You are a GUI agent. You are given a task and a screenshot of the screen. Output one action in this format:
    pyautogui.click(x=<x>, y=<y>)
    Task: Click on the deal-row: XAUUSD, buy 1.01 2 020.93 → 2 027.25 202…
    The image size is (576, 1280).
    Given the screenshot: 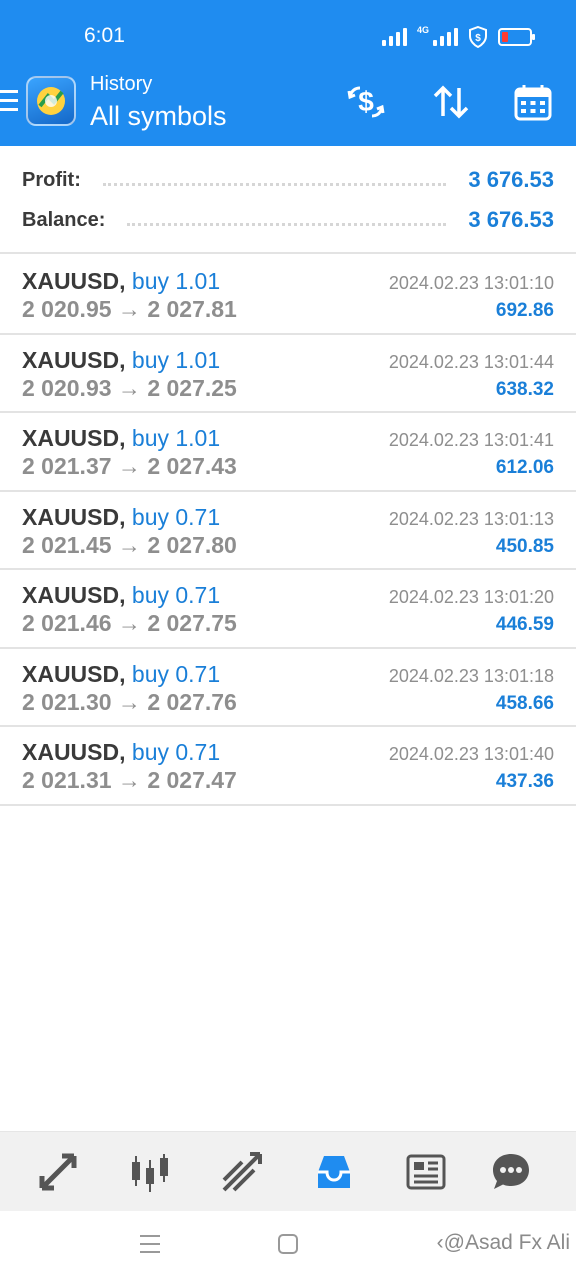 What is the action you would take?
    pyautogui.click(x=288, y=374)
    